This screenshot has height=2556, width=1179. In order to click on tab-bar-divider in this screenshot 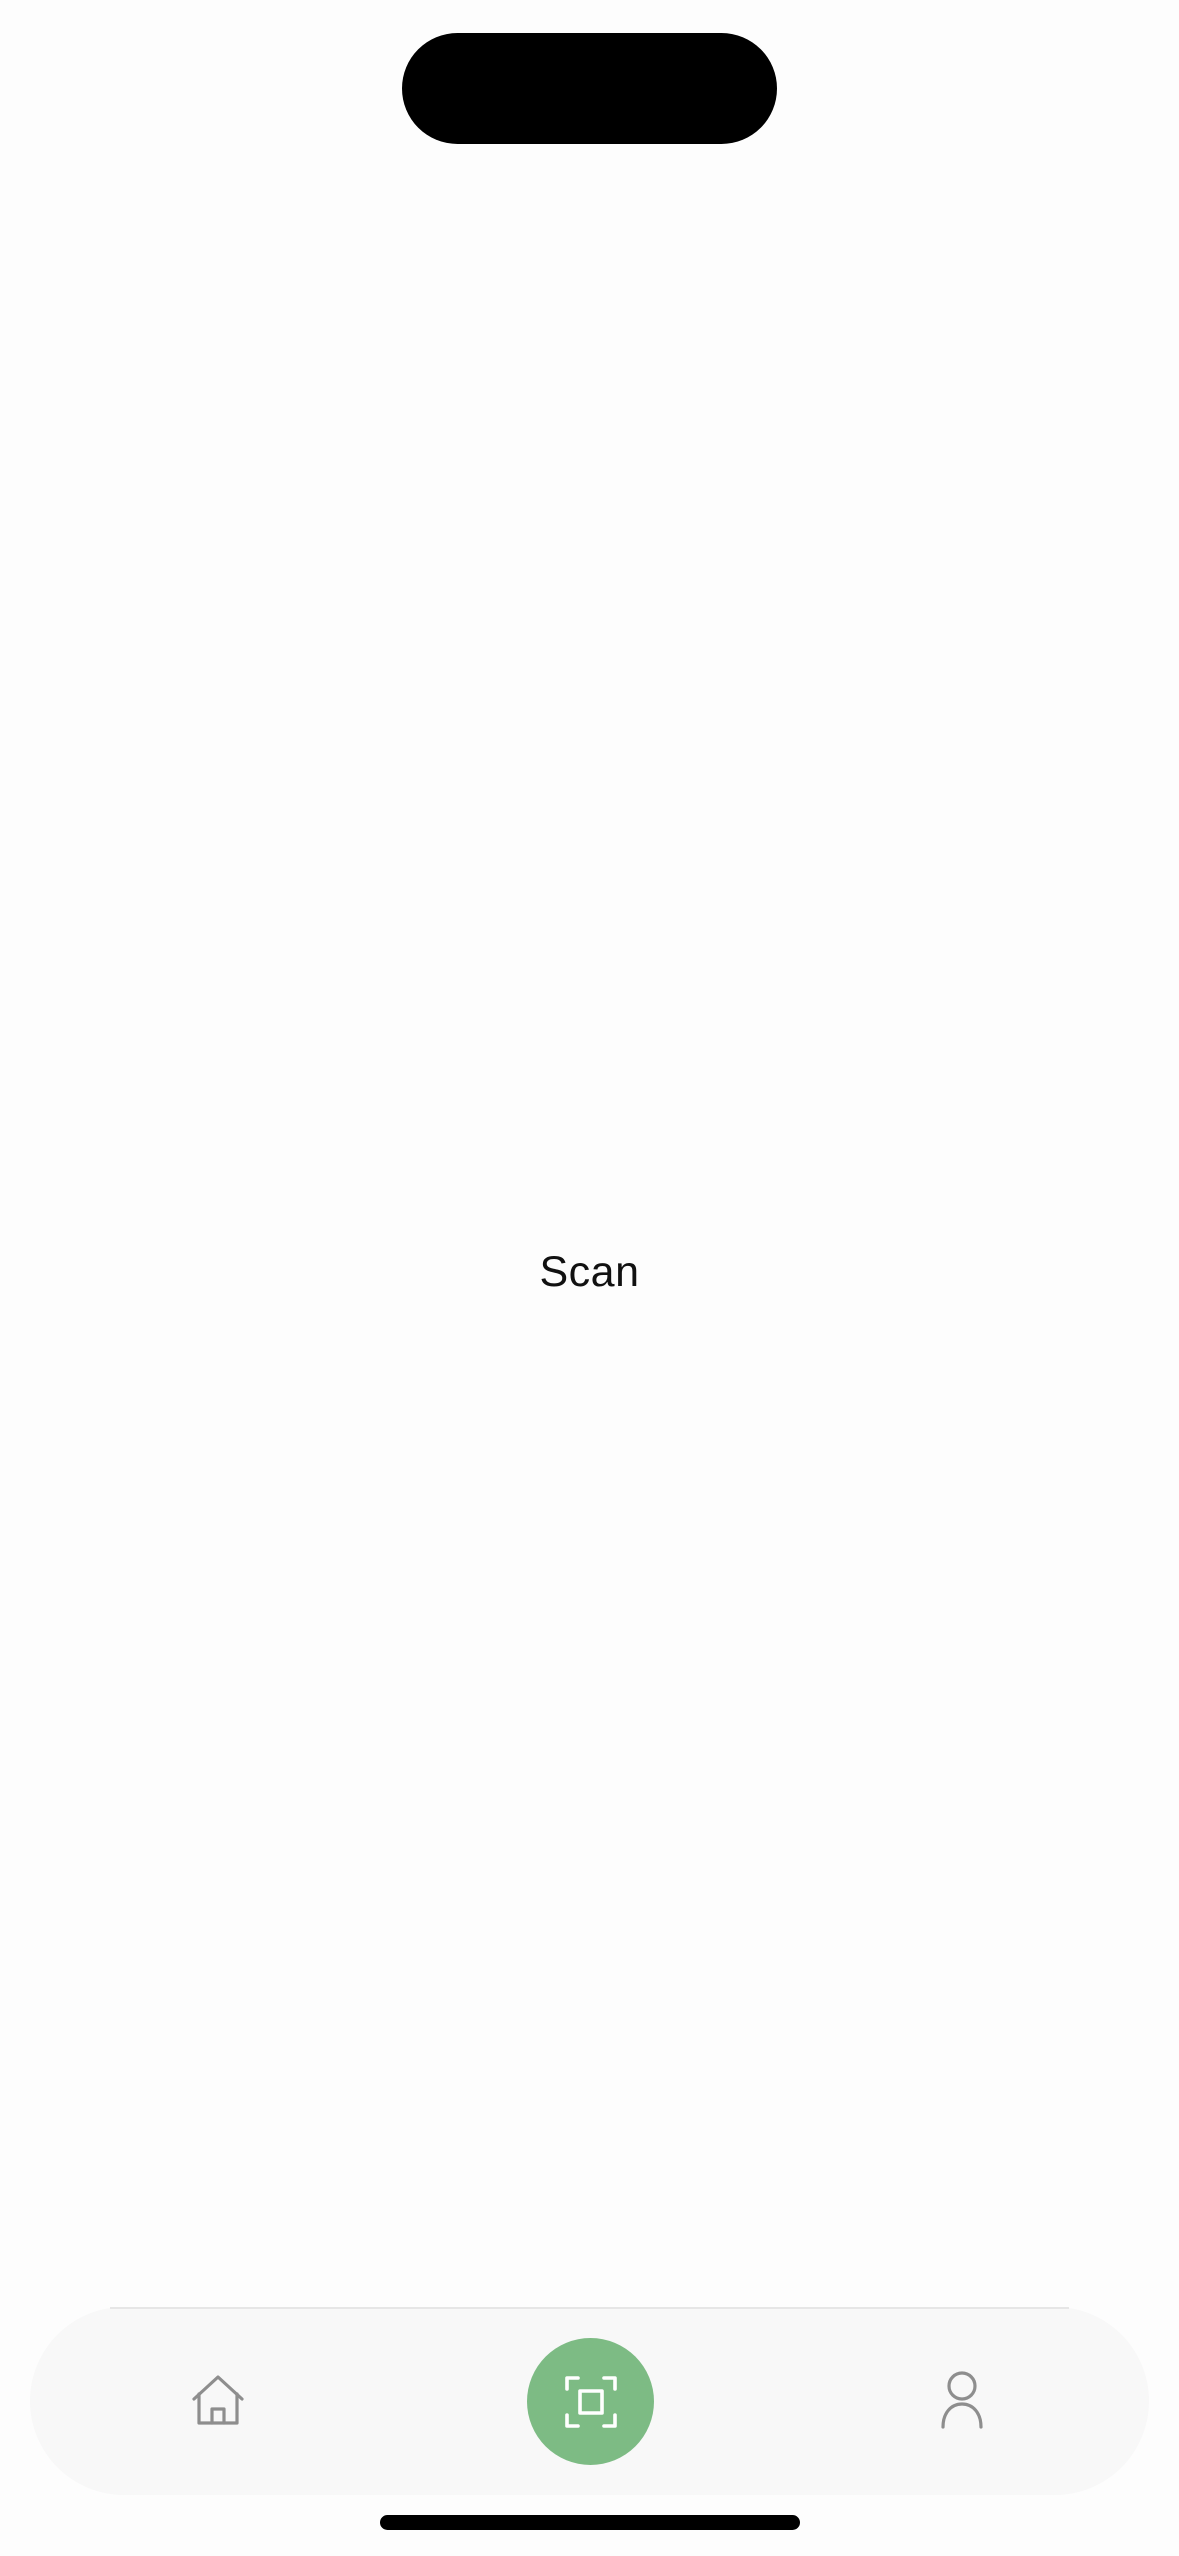, I will do `click(589, 2308)`.